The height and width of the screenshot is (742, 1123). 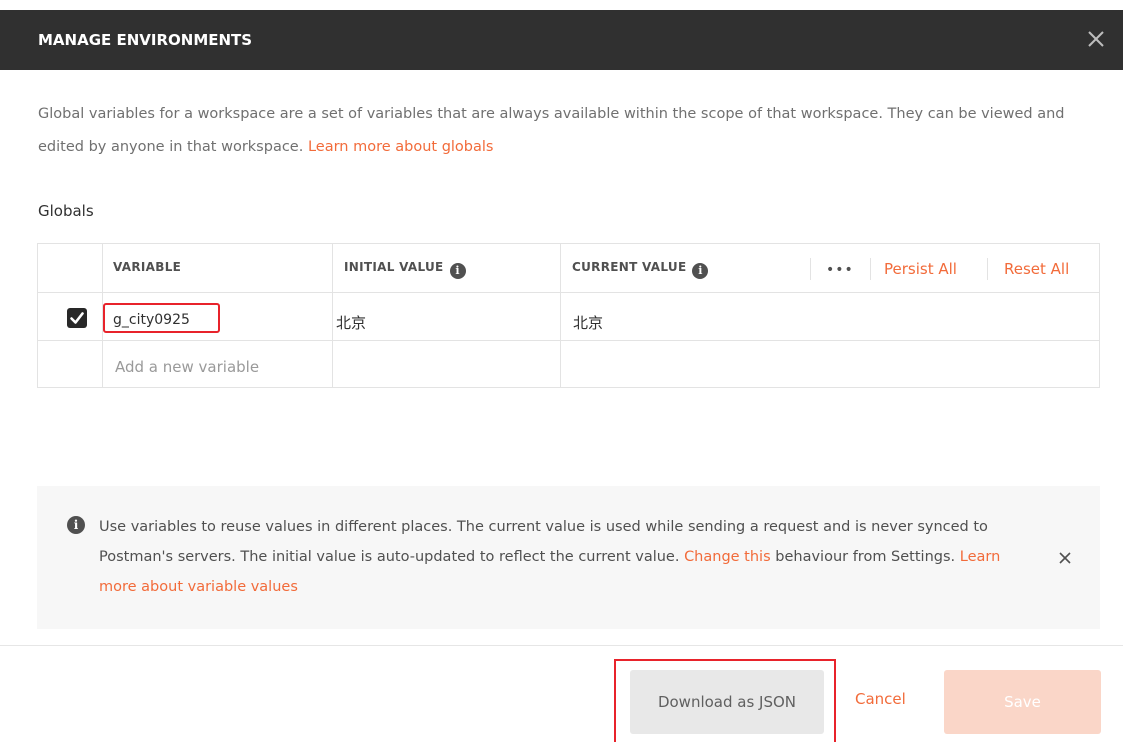 What do you see at coordinates (561, 40) in the screenshot?
I see `modal-header: MANAGE ENVIRONMENTS` at bounding box center [561, 40].